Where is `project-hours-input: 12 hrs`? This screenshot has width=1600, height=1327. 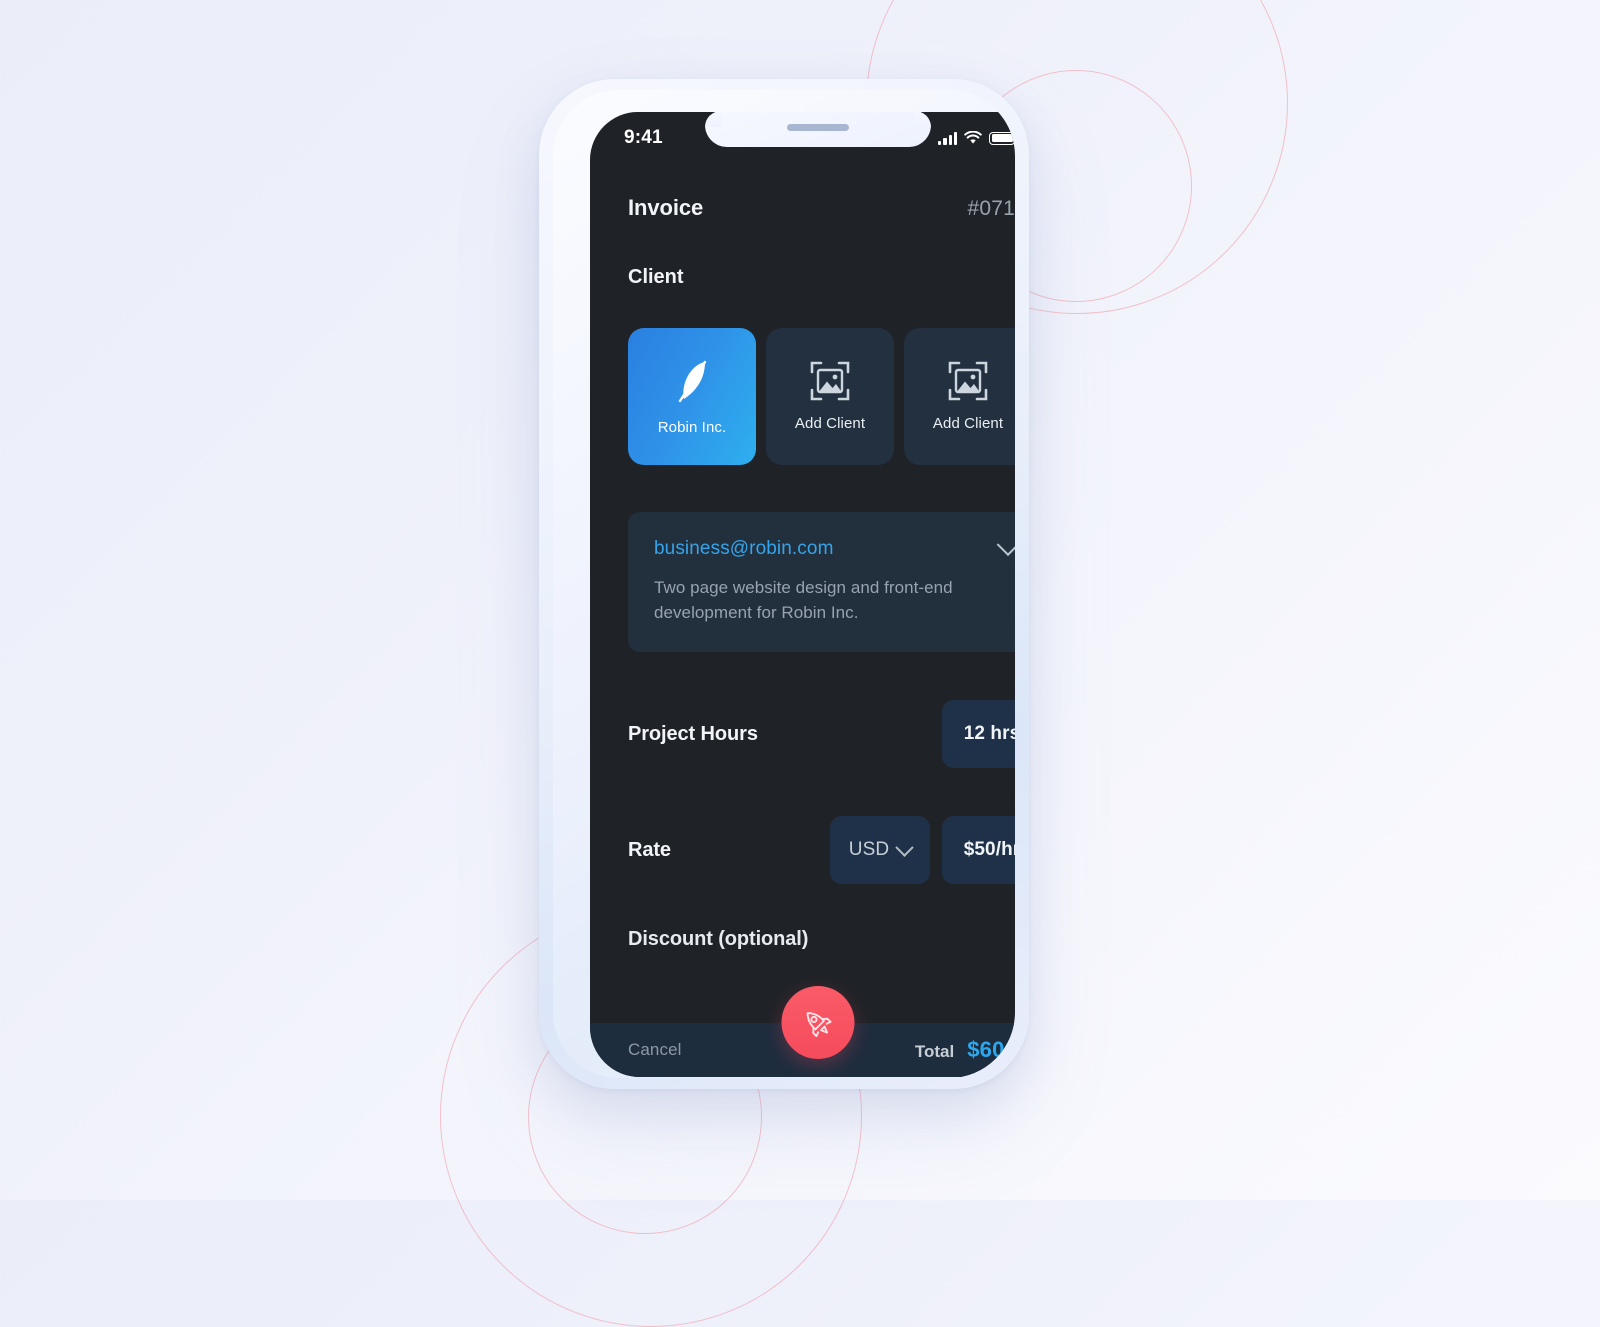 project-hours-input: 12 hrs is located at coordinates (978, 734).